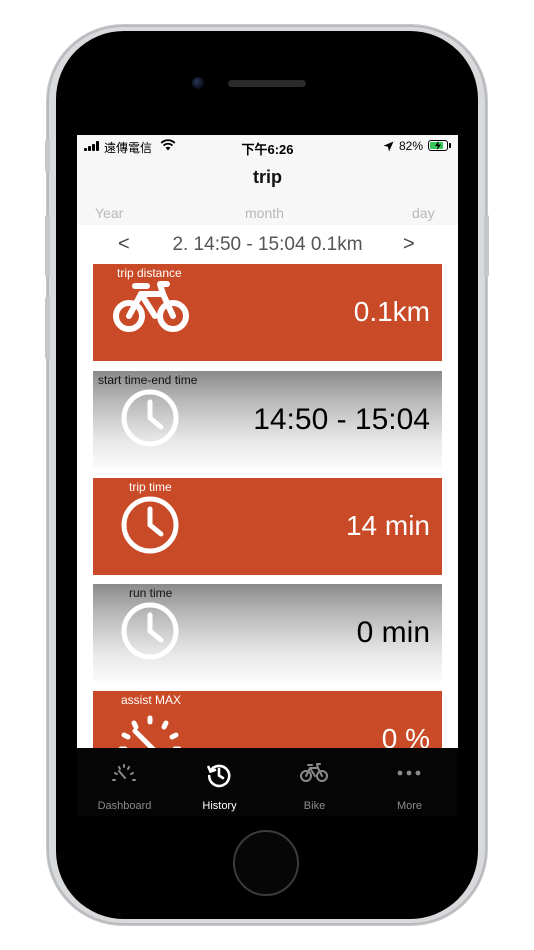  What do you see at coordinates (409, 775) in the screenshot?
I see `more-dots-icon` at bounding box center [409, 775].